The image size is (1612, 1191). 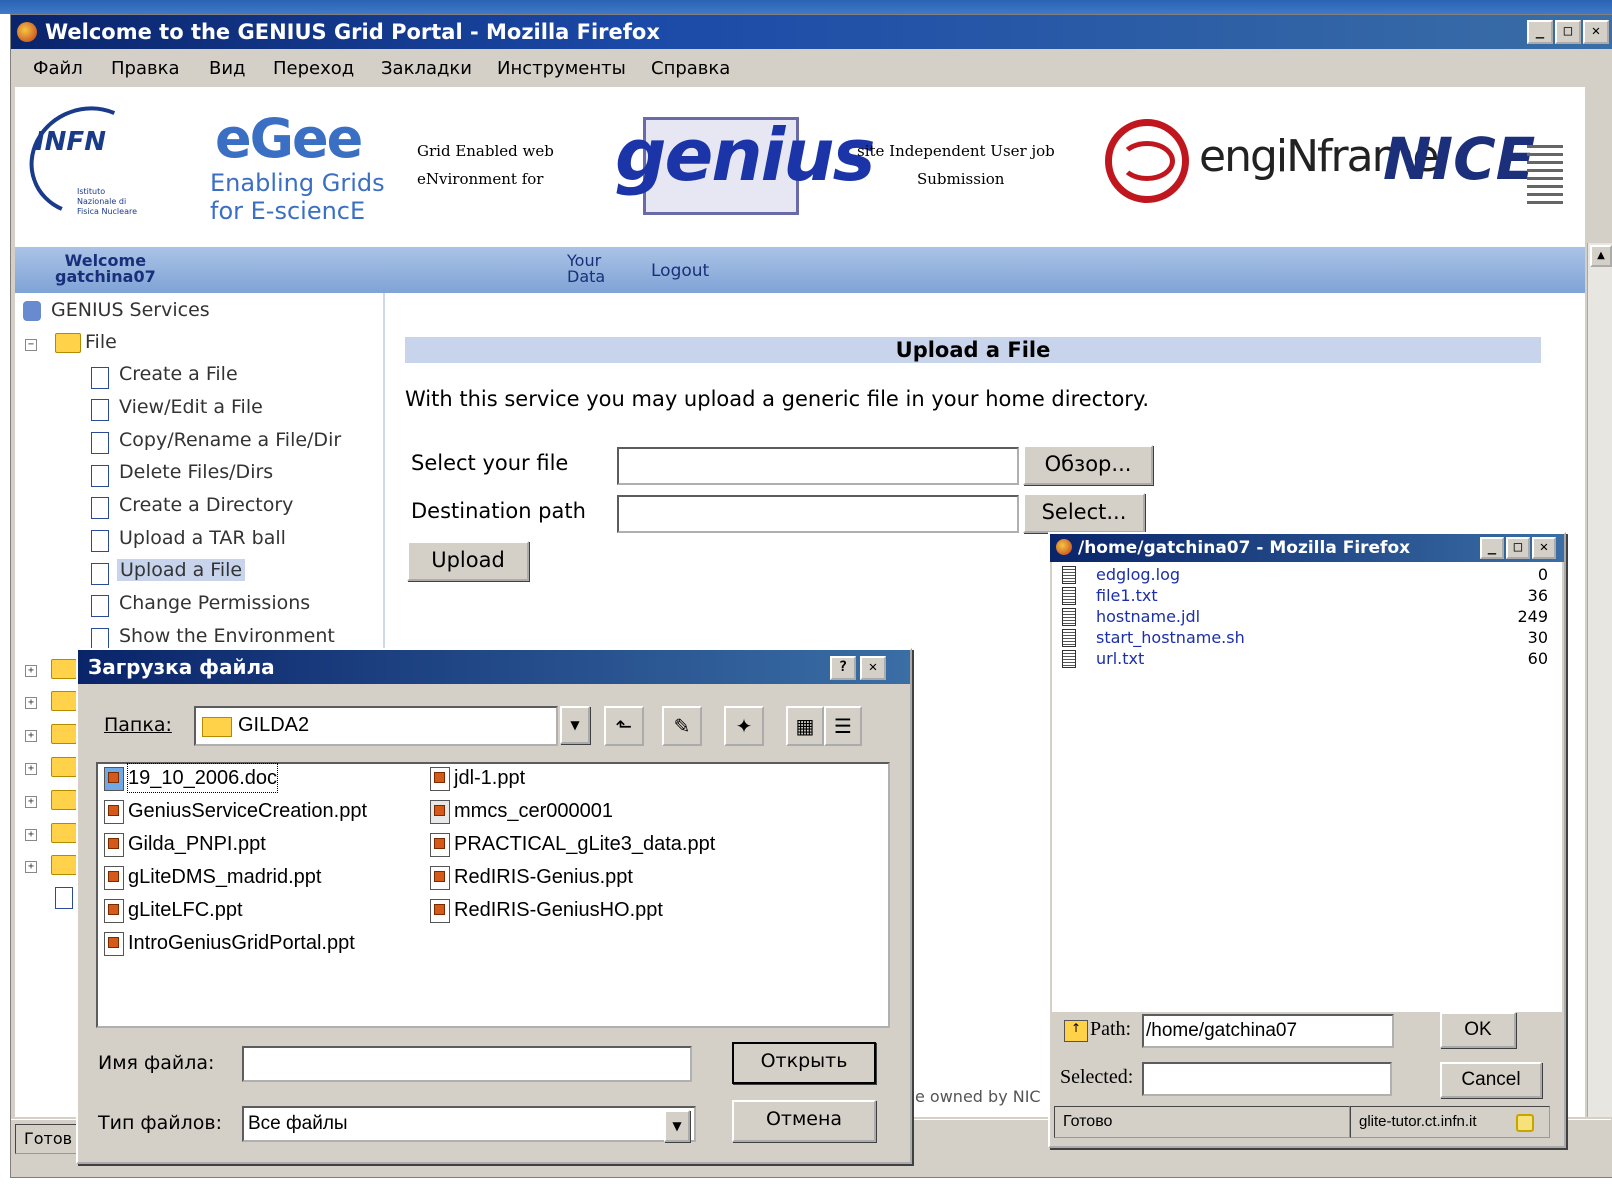 I want to click on logout-link: Logout, so click(x=680, y=271).